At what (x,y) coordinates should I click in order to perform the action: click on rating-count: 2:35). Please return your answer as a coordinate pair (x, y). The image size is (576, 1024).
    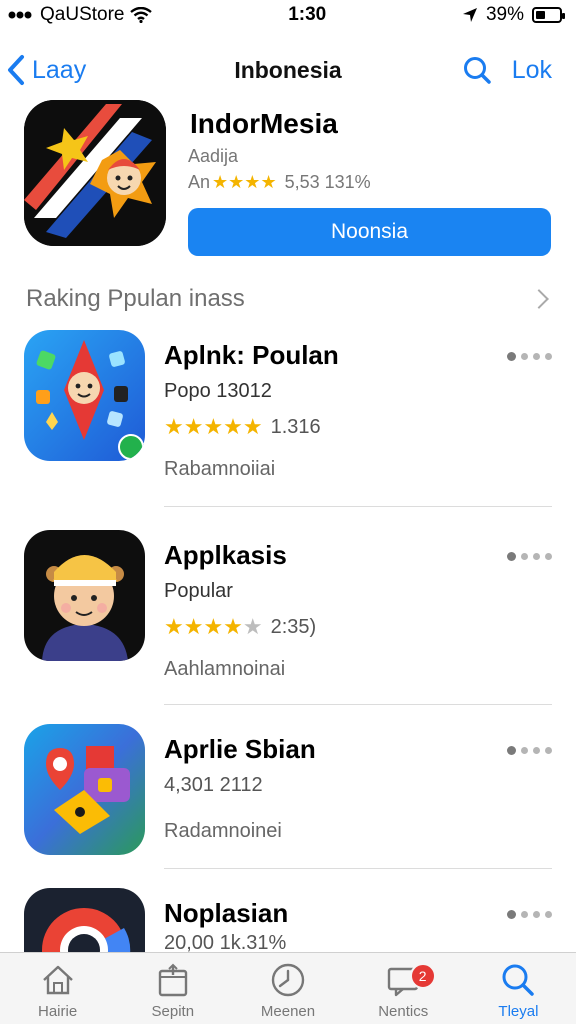
    Looking at the image, I should click on (293, 626).